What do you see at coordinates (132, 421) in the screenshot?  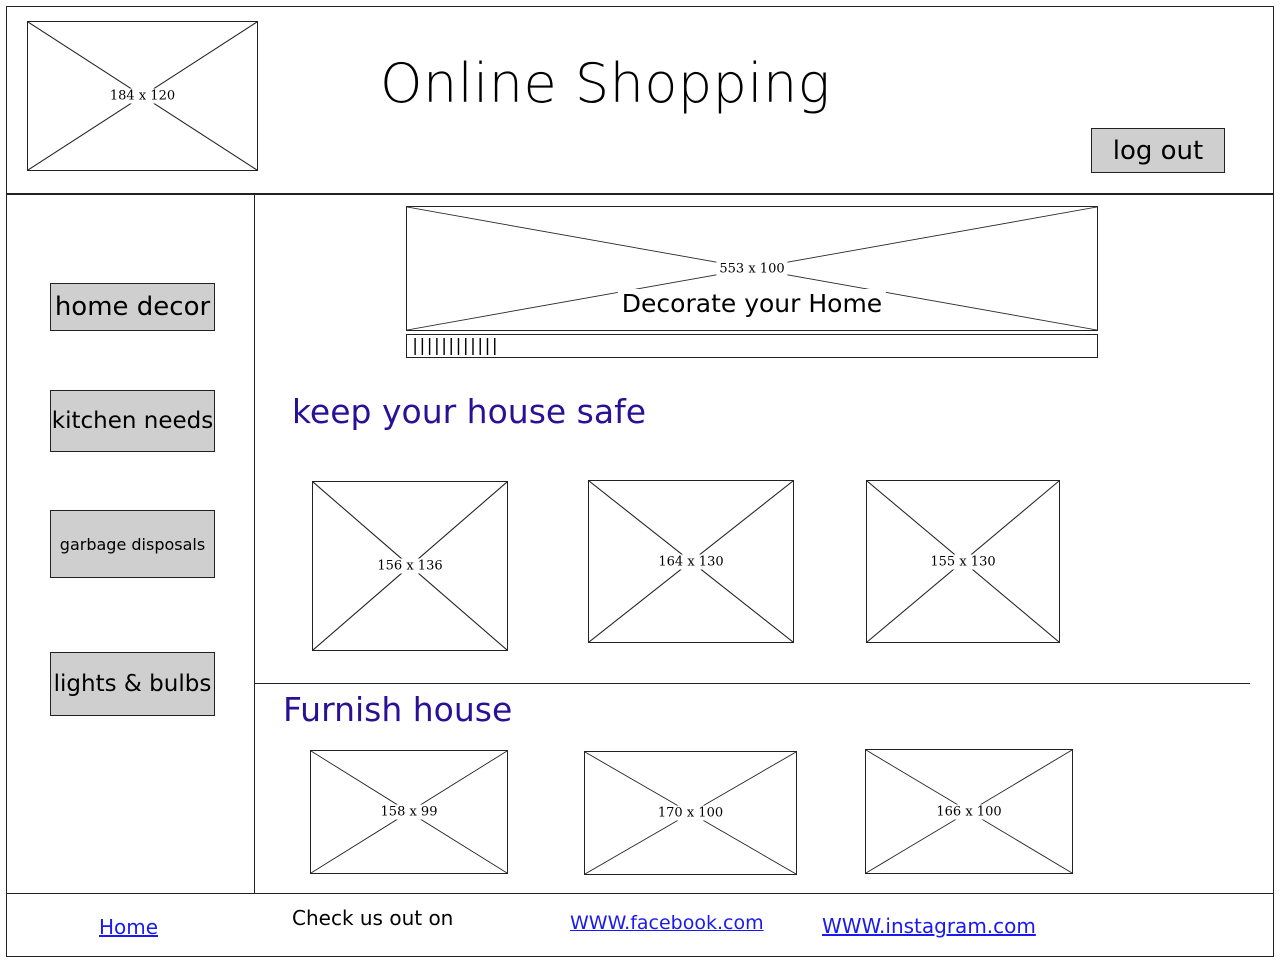 I see `sidebar-item-kitchen-needs: kitchen needs` at bounding box center [132, 421].